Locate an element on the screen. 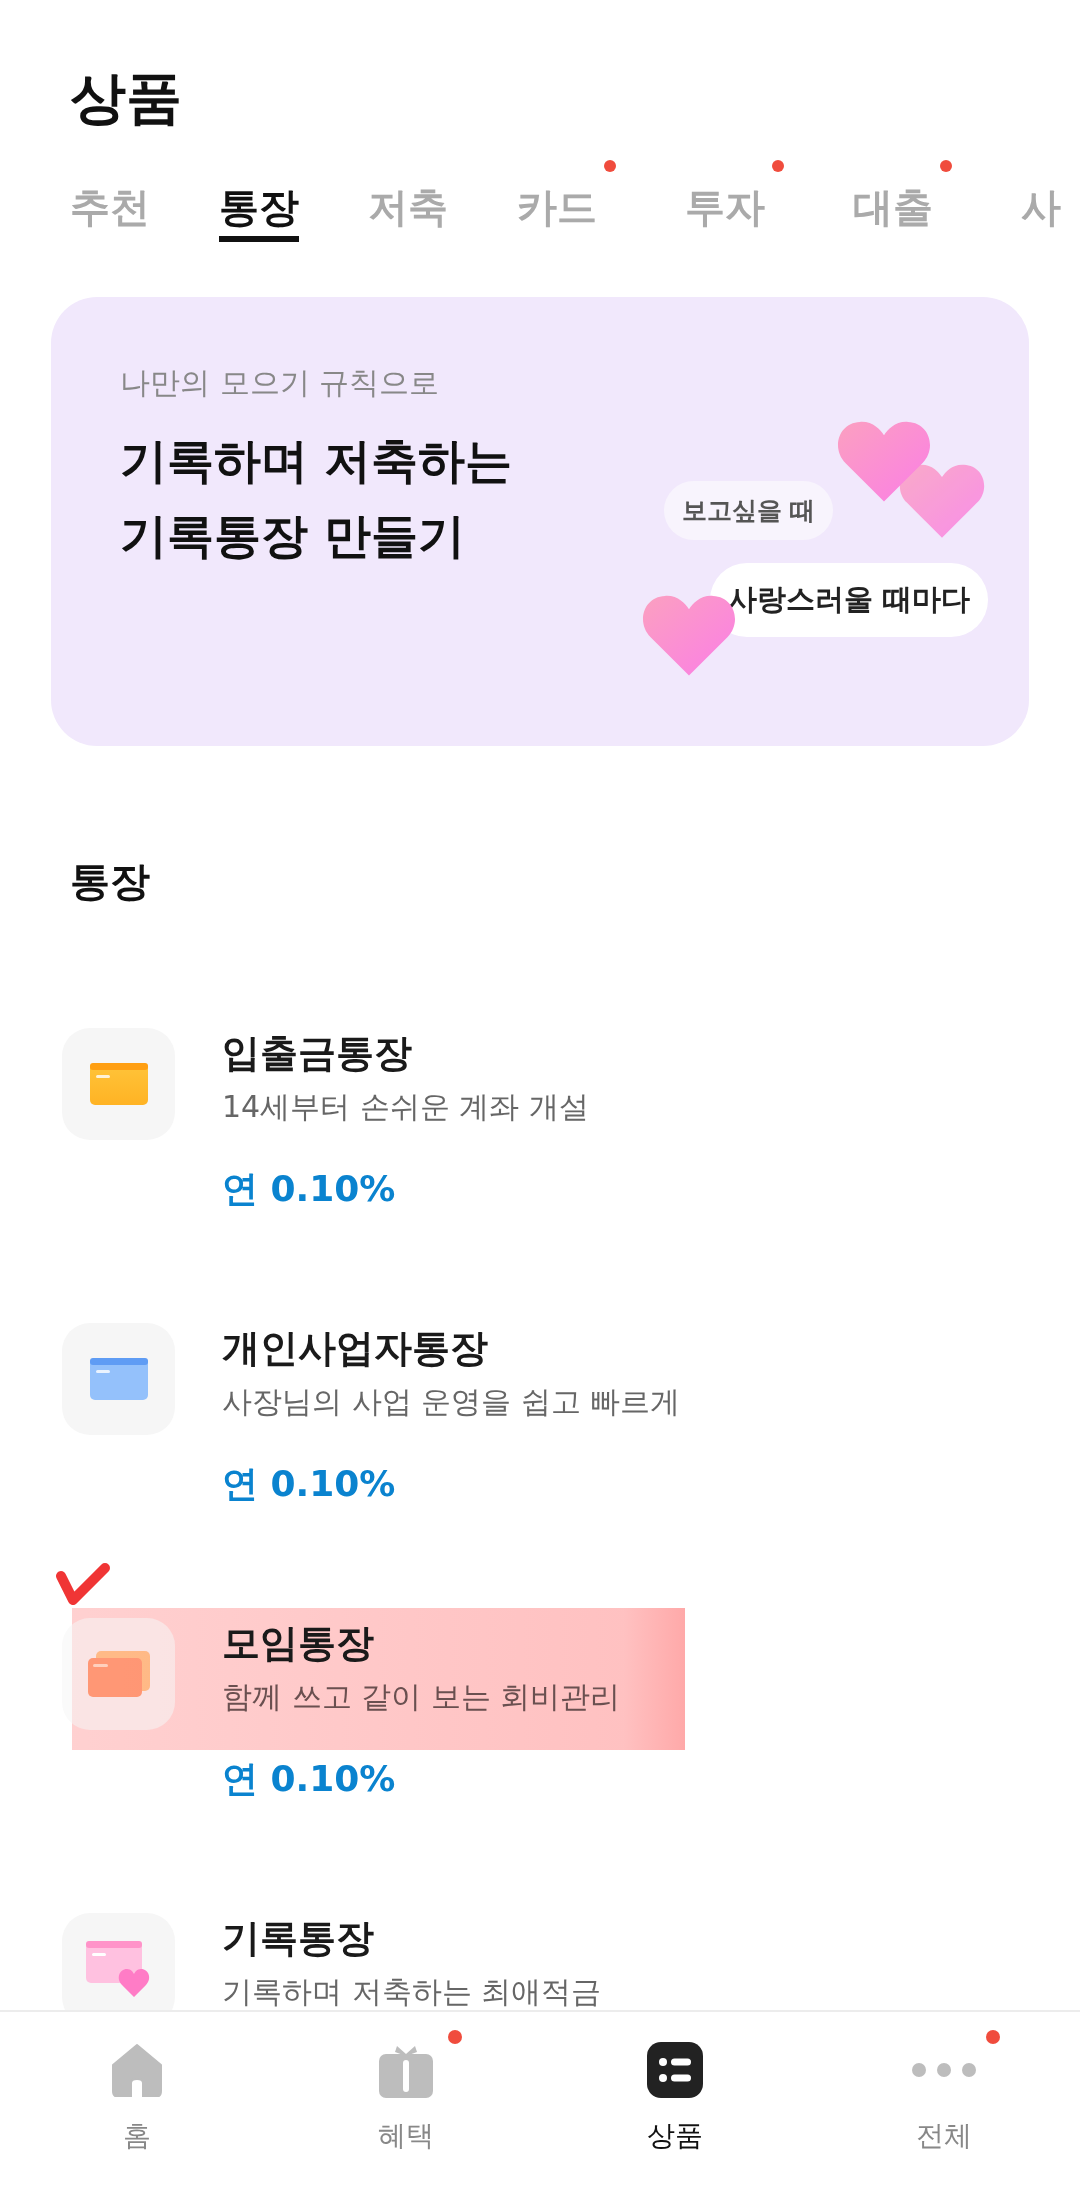  nav-tab: 전체 is located at coordinates (943, 2084).